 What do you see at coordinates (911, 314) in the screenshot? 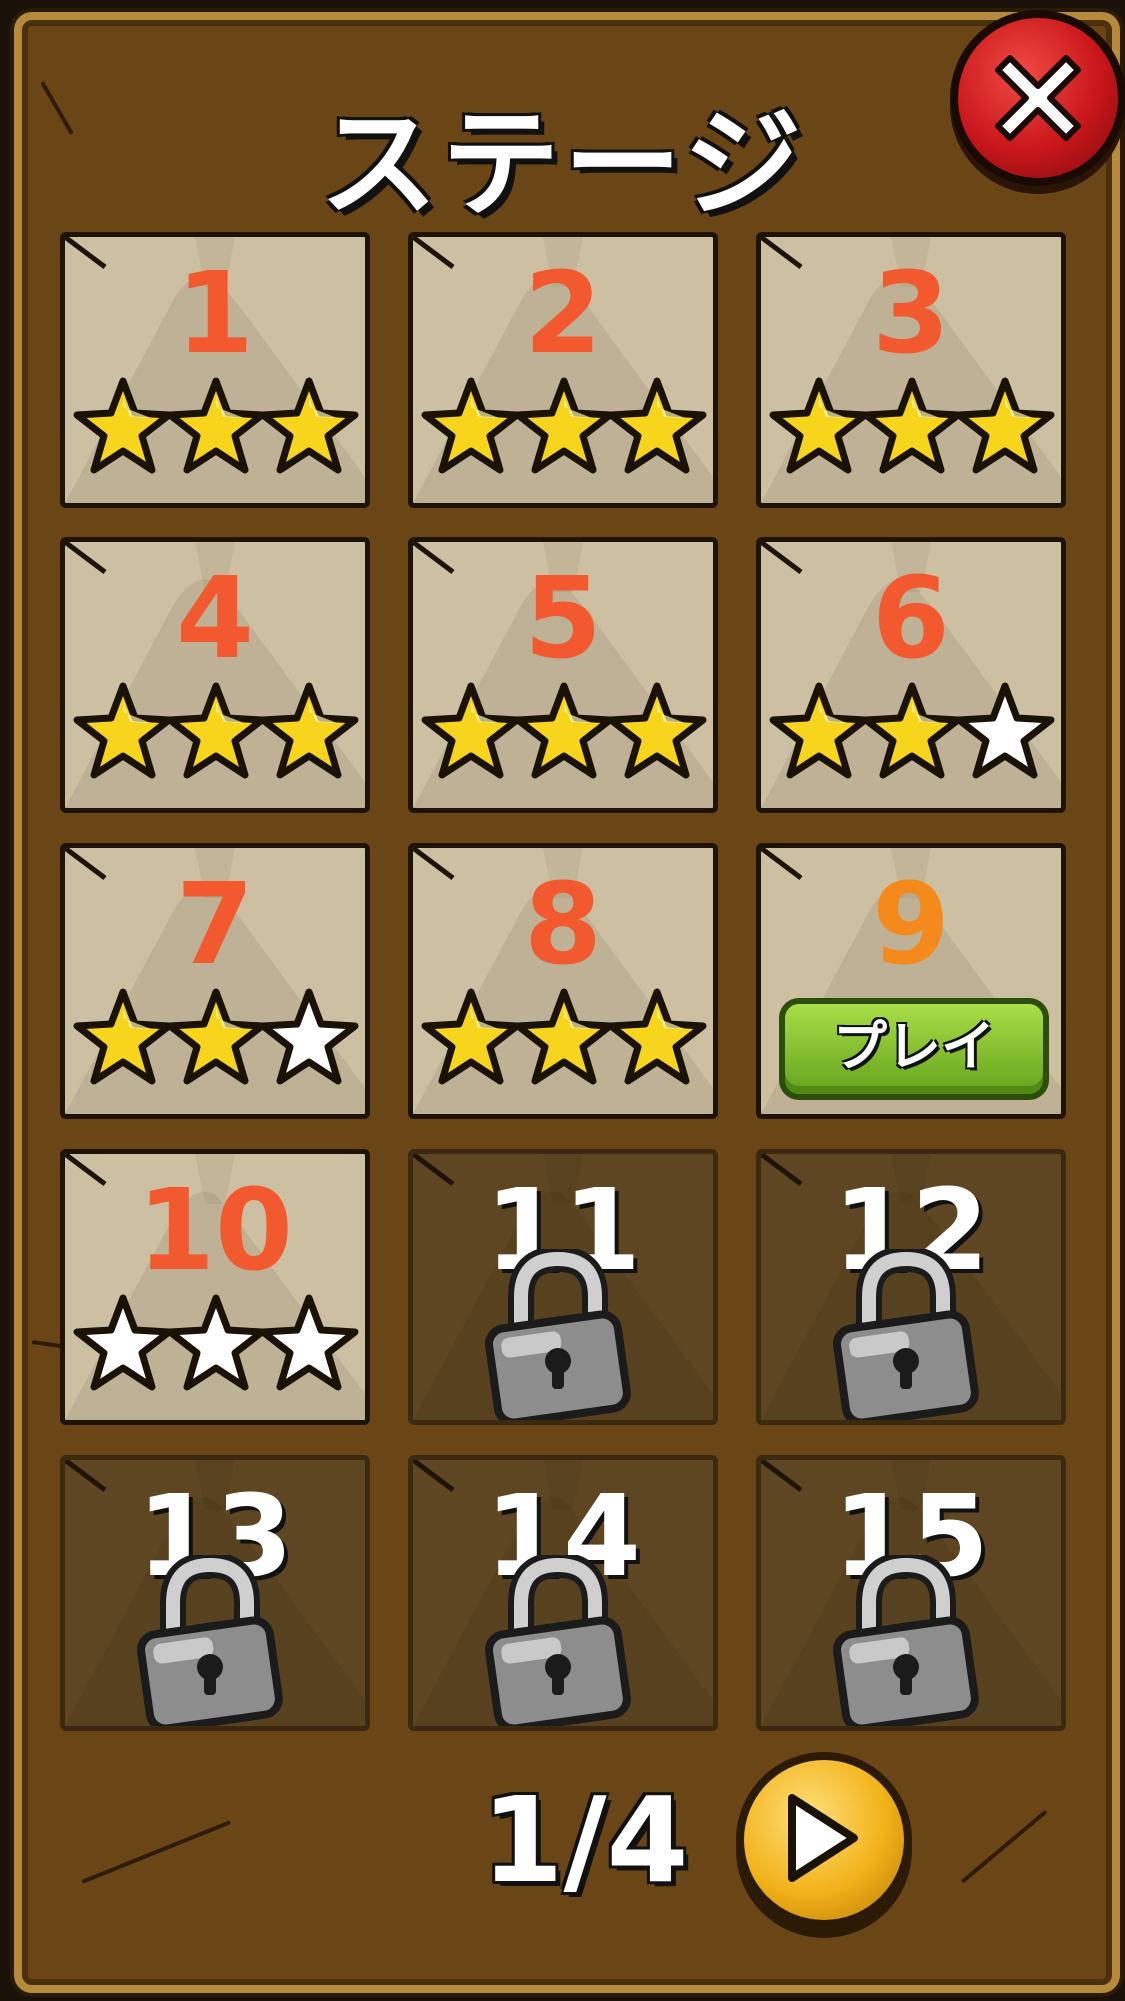
I see `stage-number: 3` at bounding box center [911, 314].